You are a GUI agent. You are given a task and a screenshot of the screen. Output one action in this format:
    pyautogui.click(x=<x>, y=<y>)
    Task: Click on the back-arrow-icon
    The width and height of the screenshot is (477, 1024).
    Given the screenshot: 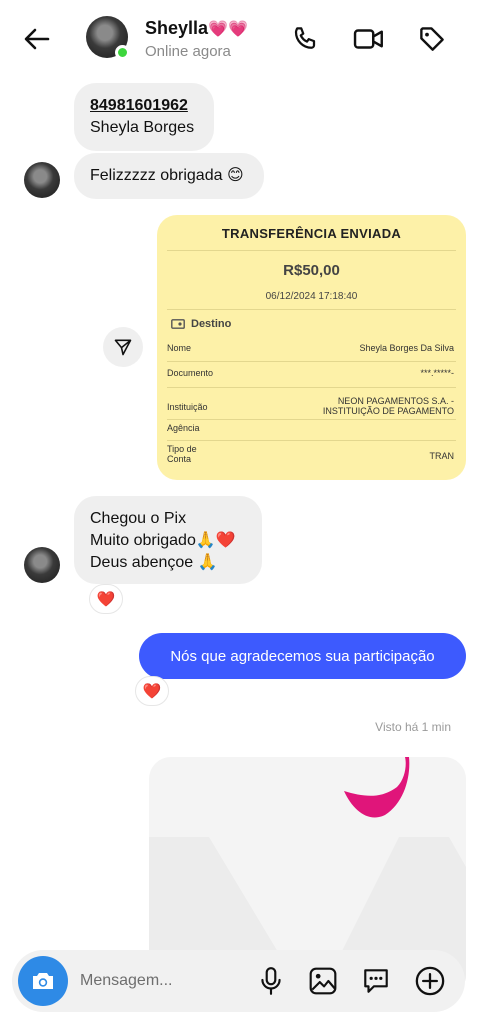 What is the action you would take?
    pyautogui.click(x=37, y=39)
    